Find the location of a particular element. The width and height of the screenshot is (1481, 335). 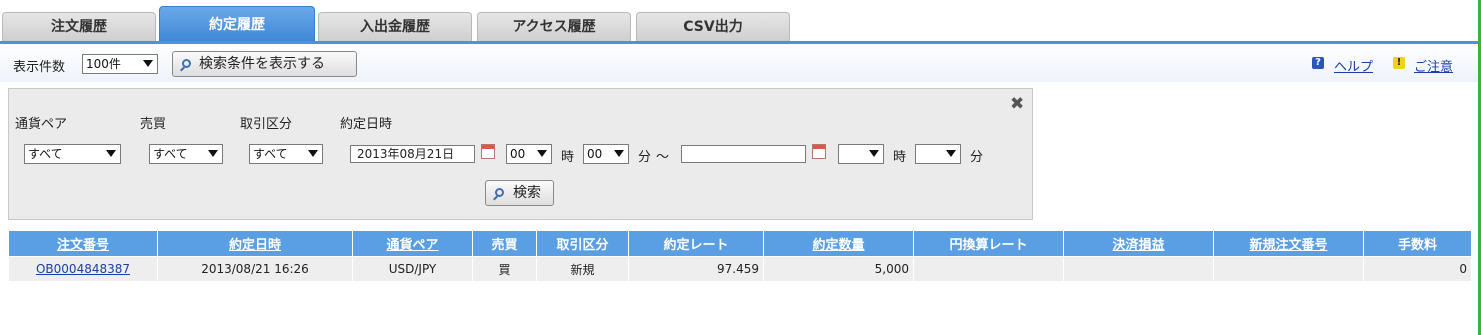

cell-side: 買 is located at coordinates (504, 269).